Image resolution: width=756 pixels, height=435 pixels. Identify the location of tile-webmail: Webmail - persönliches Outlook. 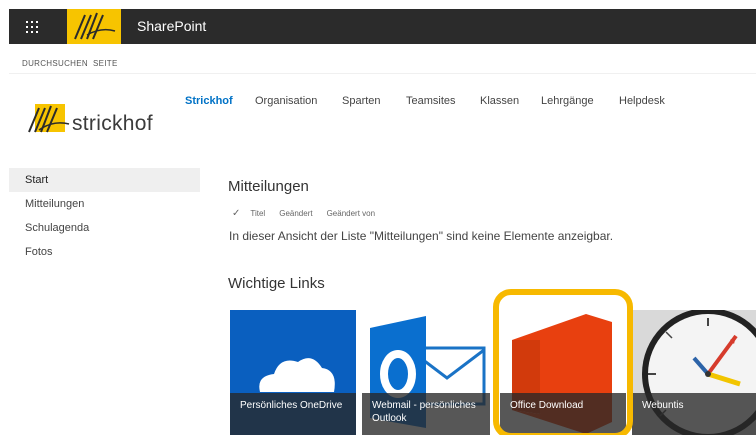
(426, 372).